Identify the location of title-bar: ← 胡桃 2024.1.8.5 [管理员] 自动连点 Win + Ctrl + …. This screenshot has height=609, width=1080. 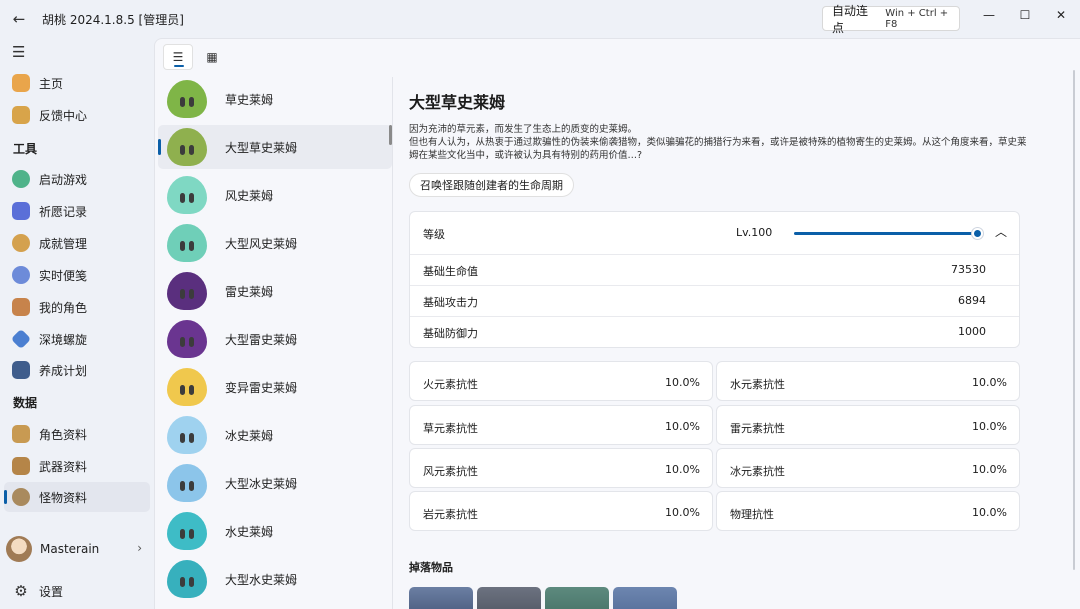
(540, 19).